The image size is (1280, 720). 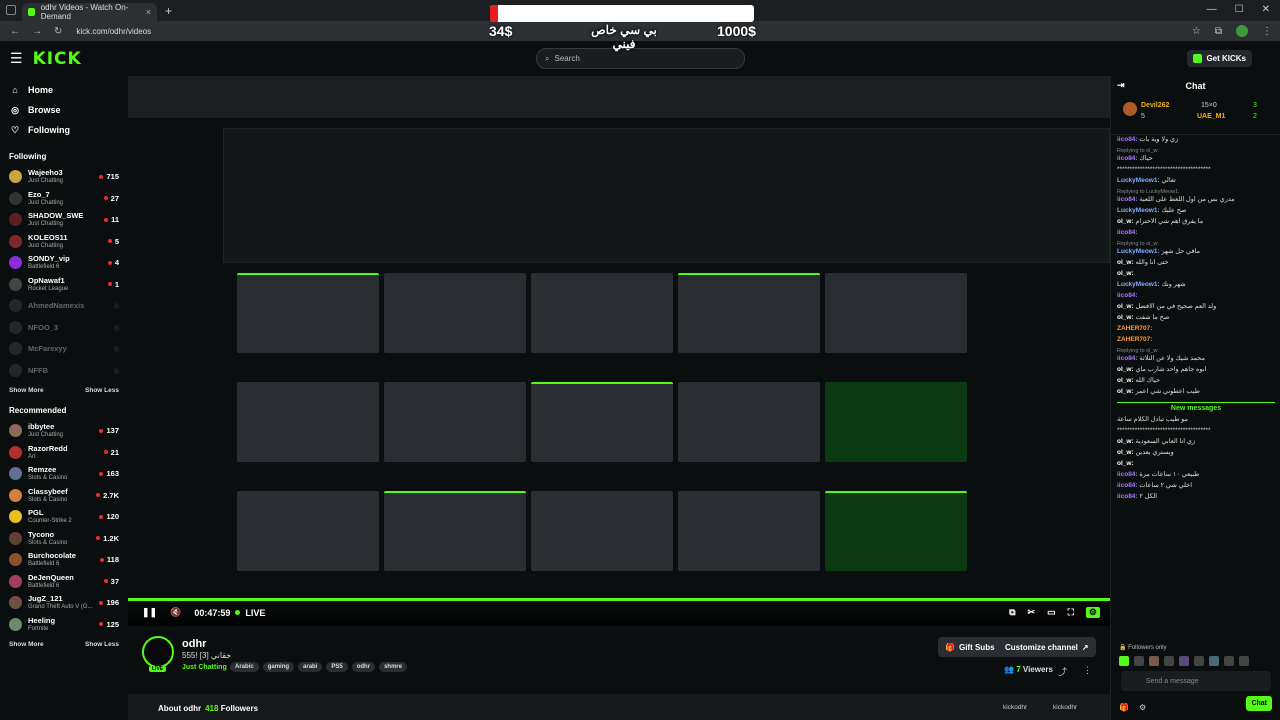 I want to click on stream-tag: odhr, so click(x=363, y=667).